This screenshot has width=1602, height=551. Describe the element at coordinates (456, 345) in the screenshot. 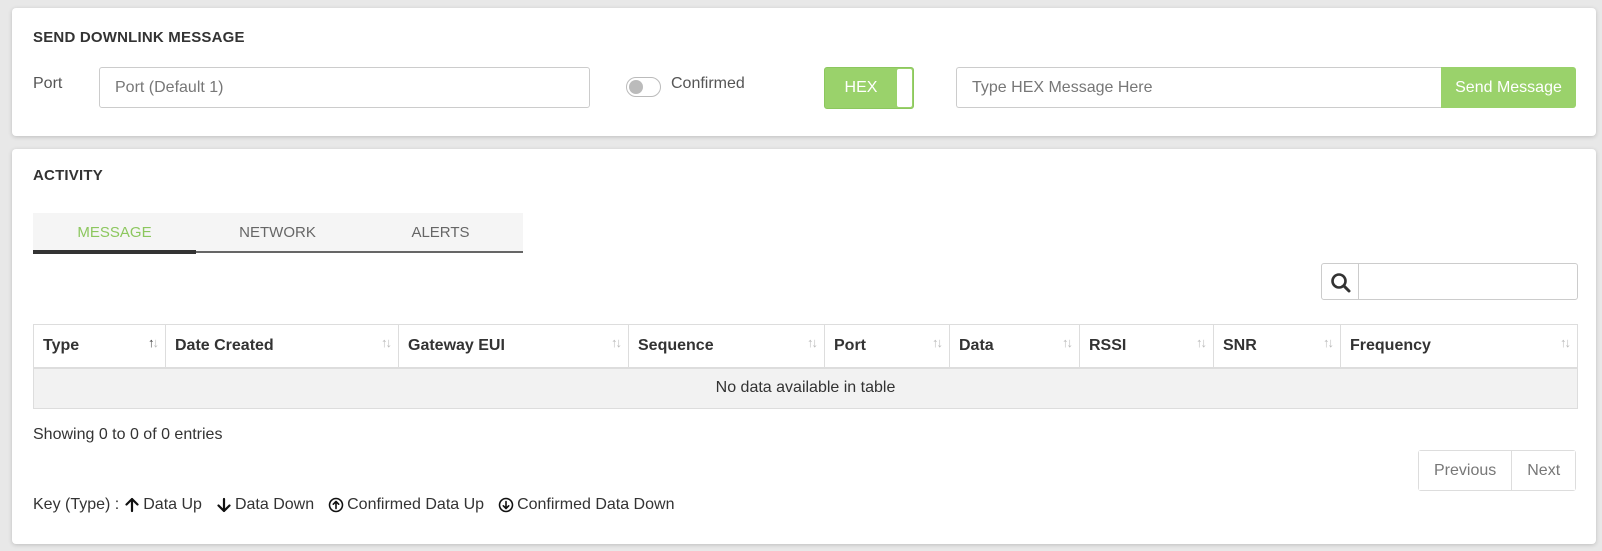

I see `column-label: Gateway EUI` at that location.